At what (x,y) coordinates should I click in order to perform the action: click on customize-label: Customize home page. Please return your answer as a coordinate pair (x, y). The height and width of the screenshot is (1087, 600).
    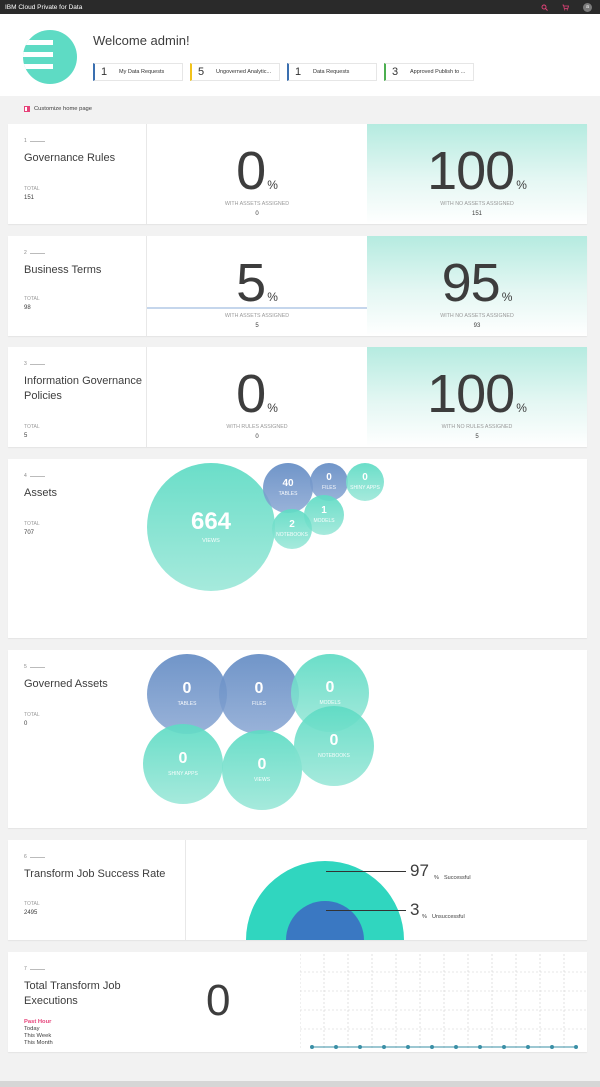
    Looking at the image, I should click on (63, 109).